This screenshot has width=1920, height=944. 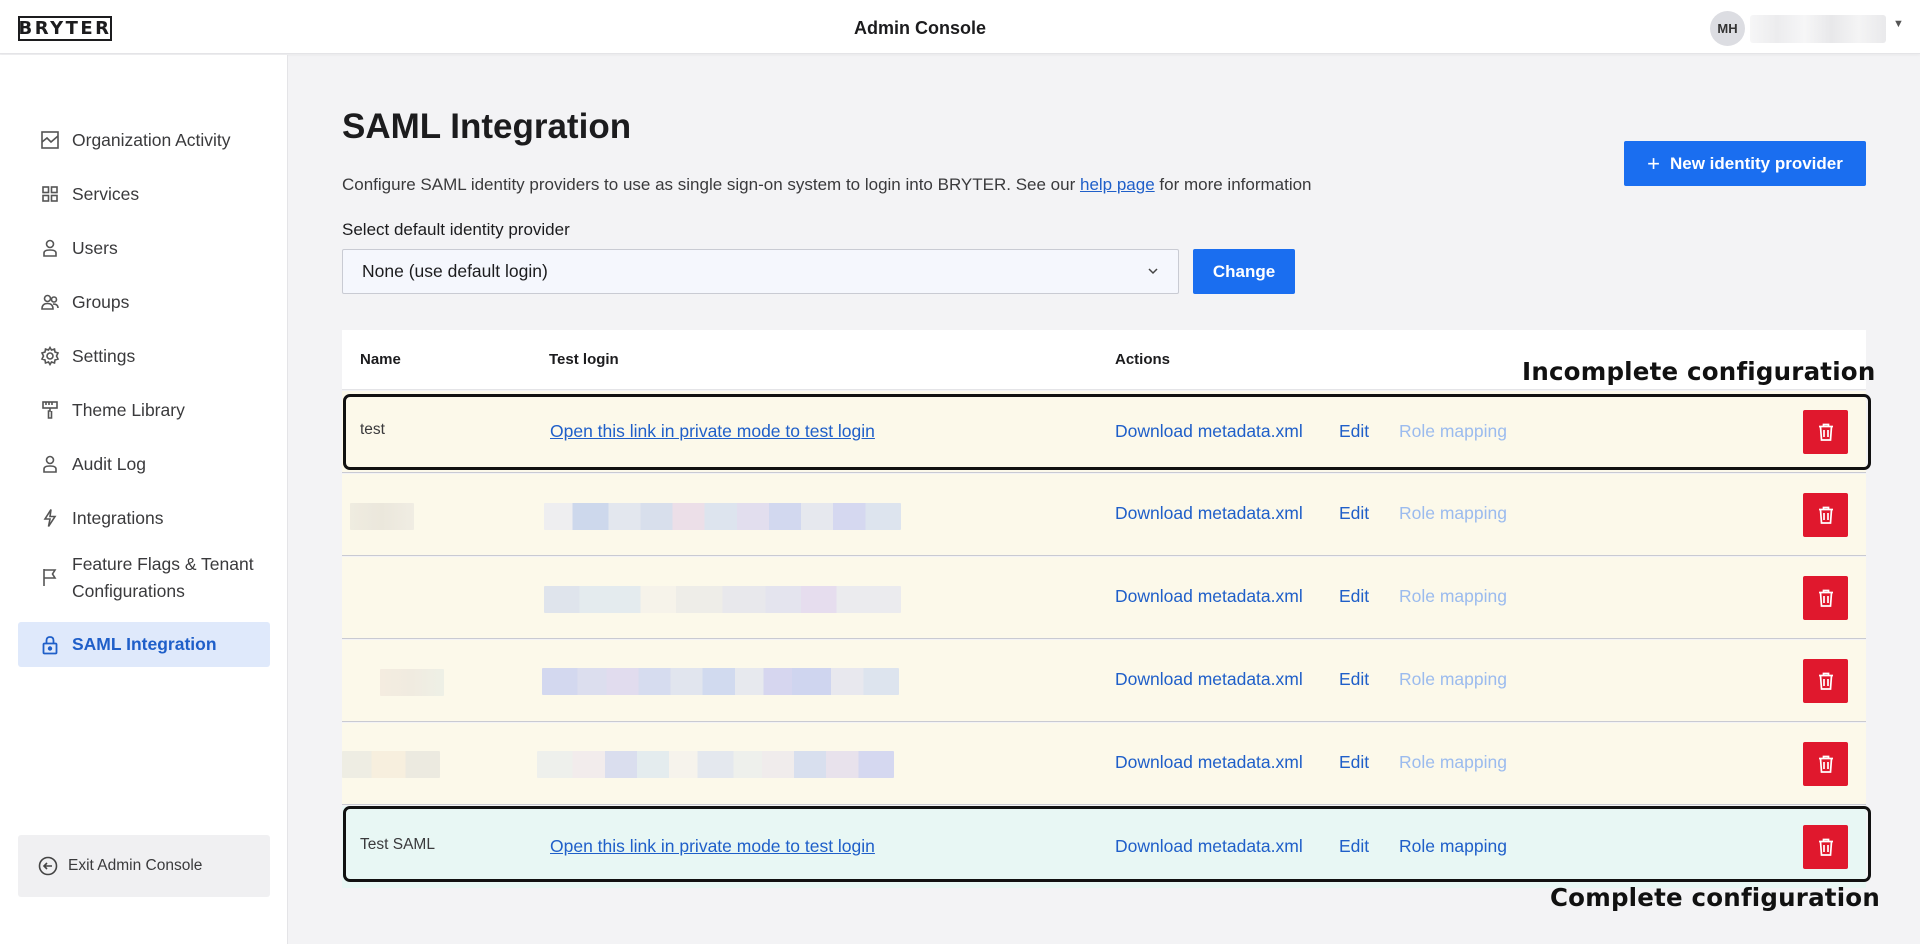 I want to click on exit-icon, so click(x=48, y=866).